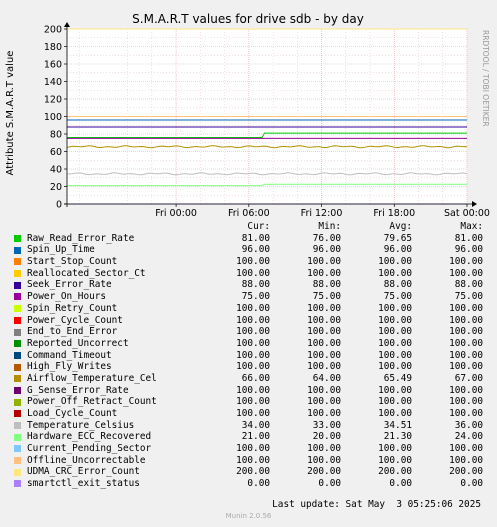 Image resolution: width=497 pixels, height=527 pixels. What do you see at coordinates (69, 285) in the screenshot?
I see `legend-label: Seek_Error_Rate` at bounding box center [69, 285].